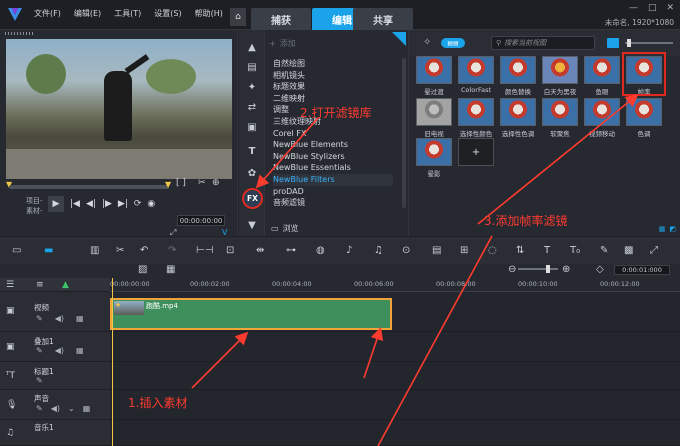  What do you see at coordinates (252, 198) in the screenshot?
I see `fx-filter-button: FX` at bounding box center [252, 198].